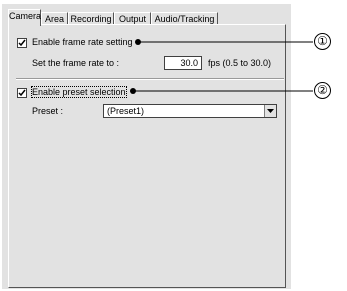 This screenshot has height=291, width=347. What do you see at coordinates (24, 17) in the screenshot?
I see `tab-camera: Camera` at bounding box center [24, 17].